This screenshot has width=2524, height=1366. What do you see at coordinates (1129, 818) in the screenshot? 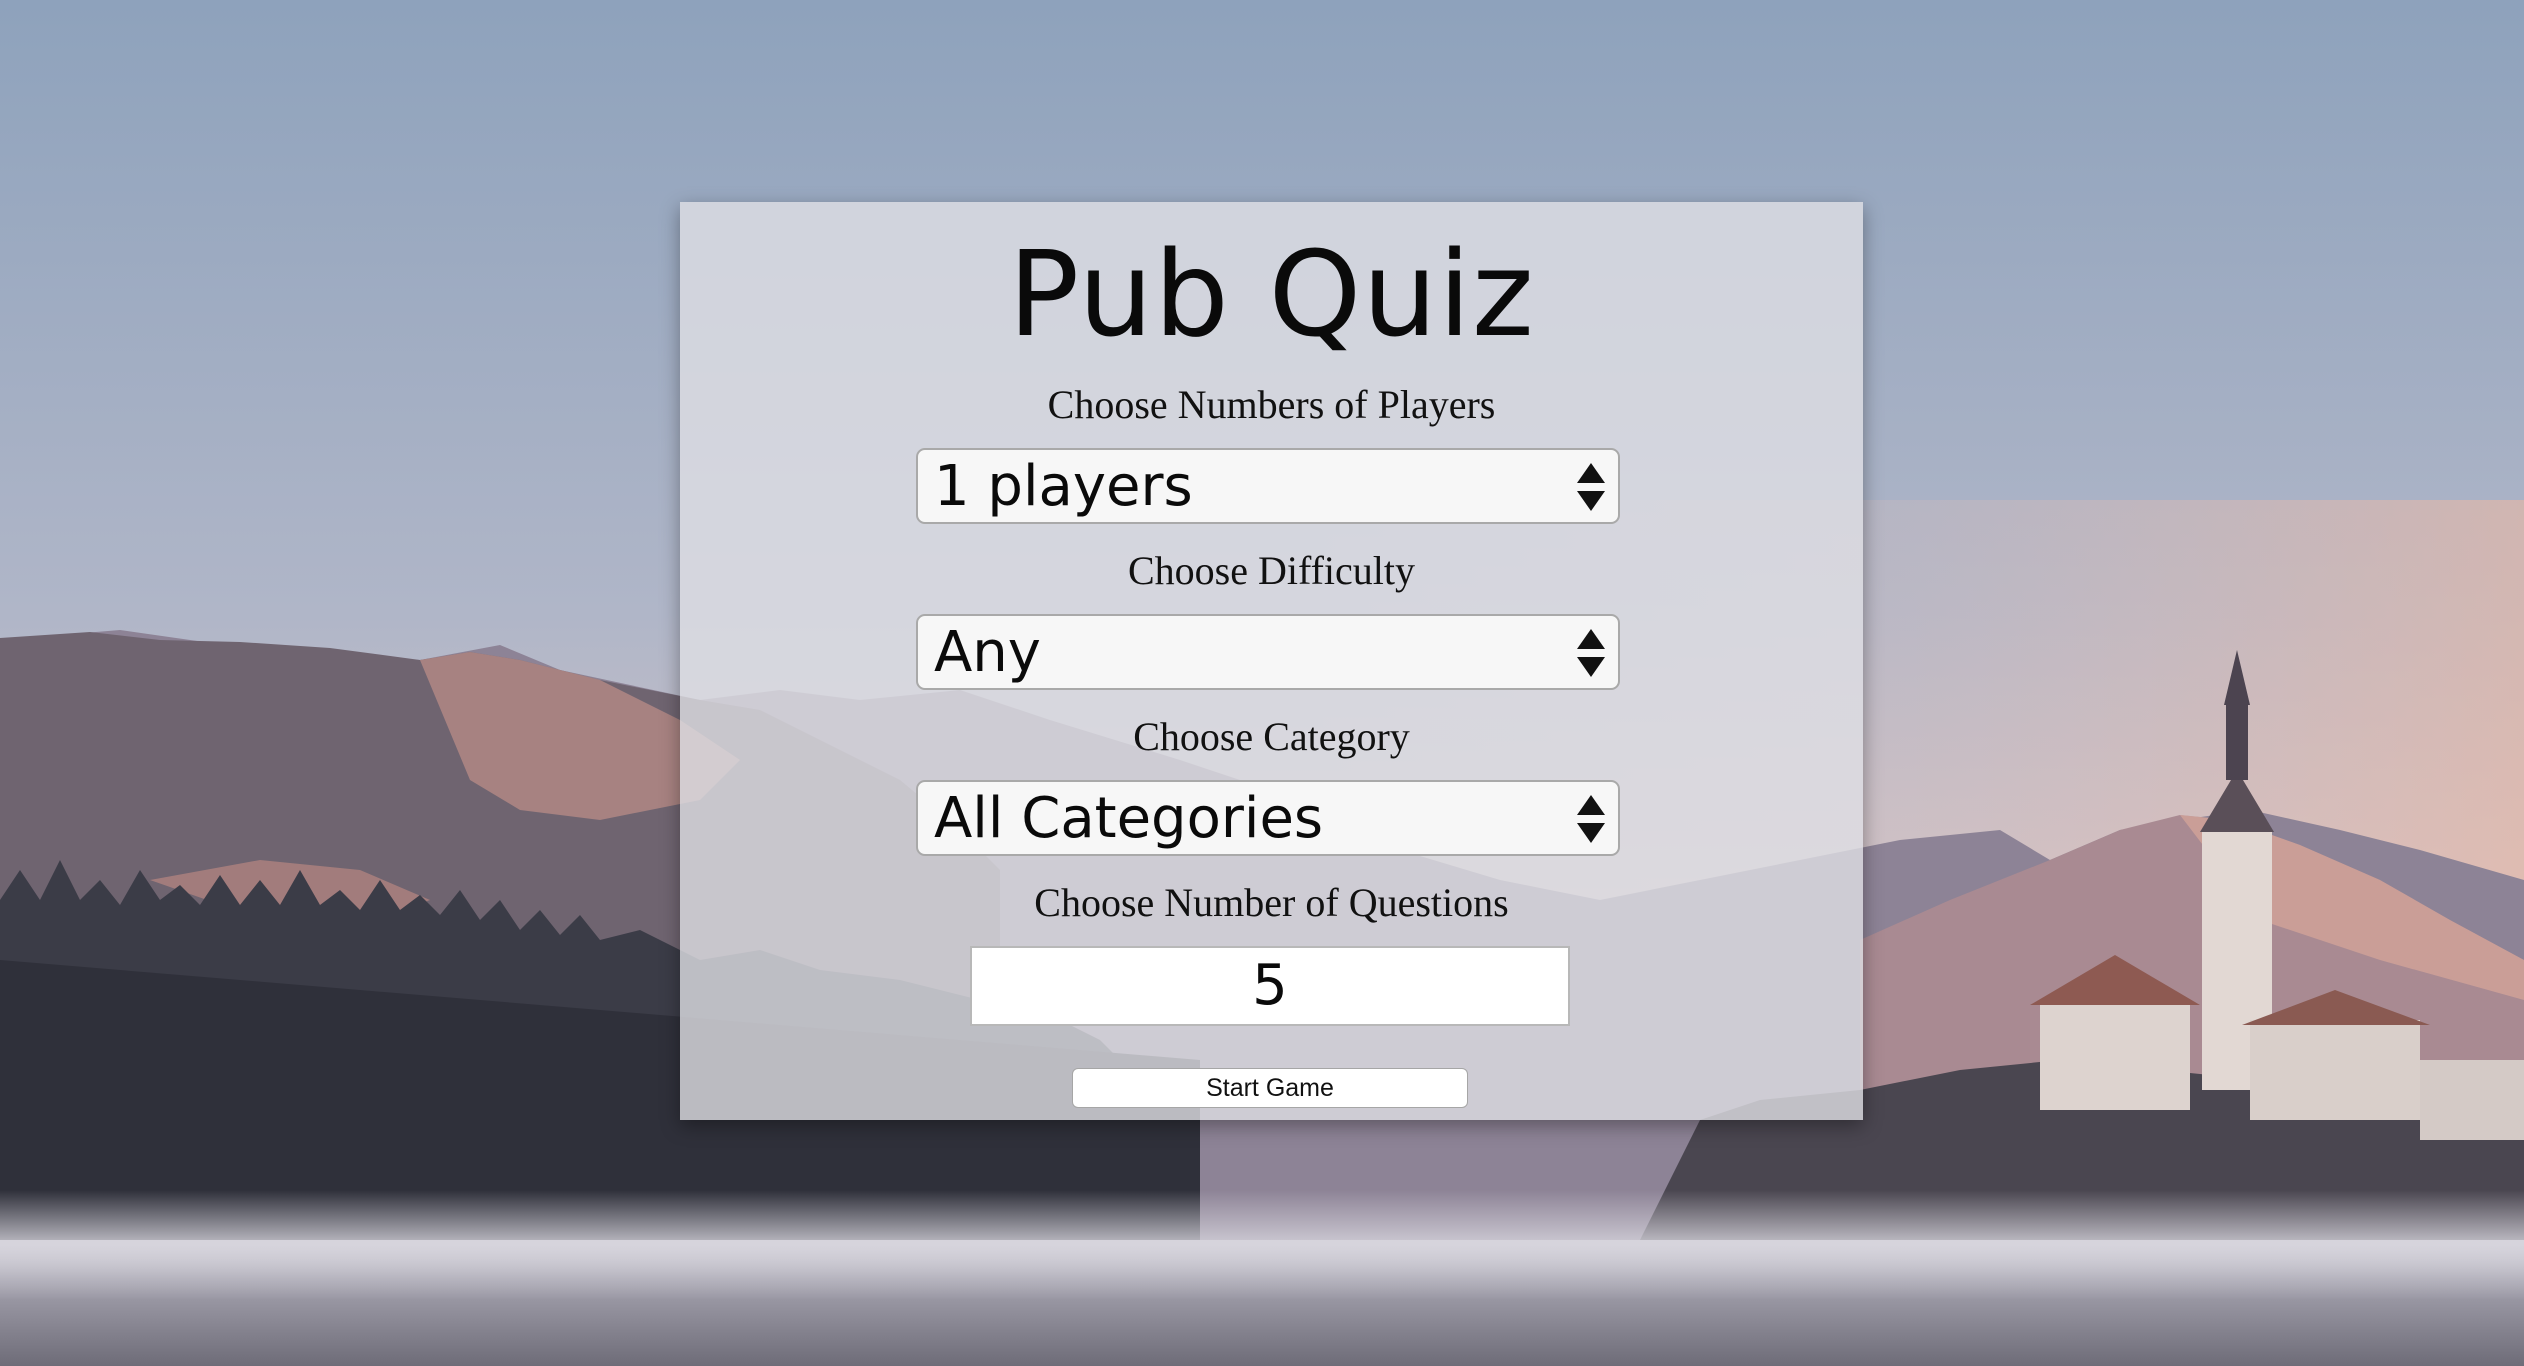
I see `category-select-value: All Categories` at bounding box center [1129, 818].